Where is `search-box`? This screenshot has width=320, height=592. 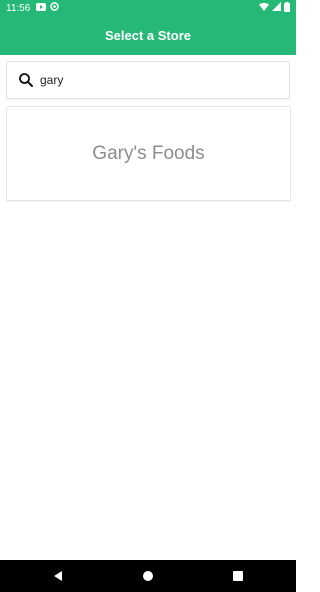
search-box is located at coordinates (148, 80).